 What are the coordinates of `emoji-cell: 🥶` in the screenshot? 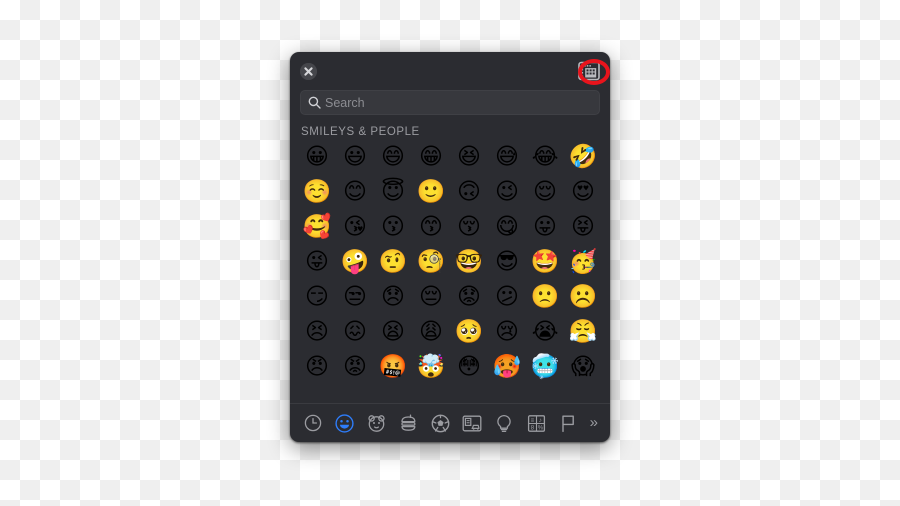 It's located at (545, 367).